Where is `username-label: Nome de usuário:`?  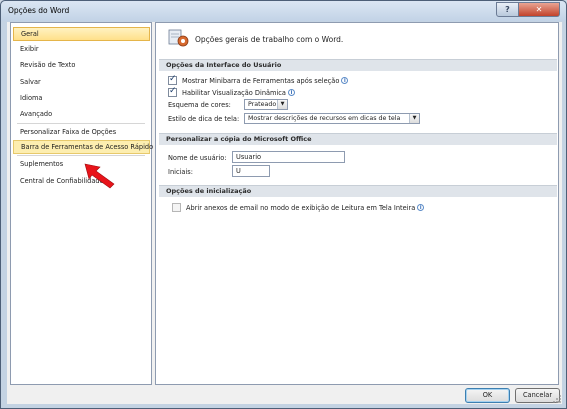
username-label: Nome de usuário: is located at coordinates (197, 158).